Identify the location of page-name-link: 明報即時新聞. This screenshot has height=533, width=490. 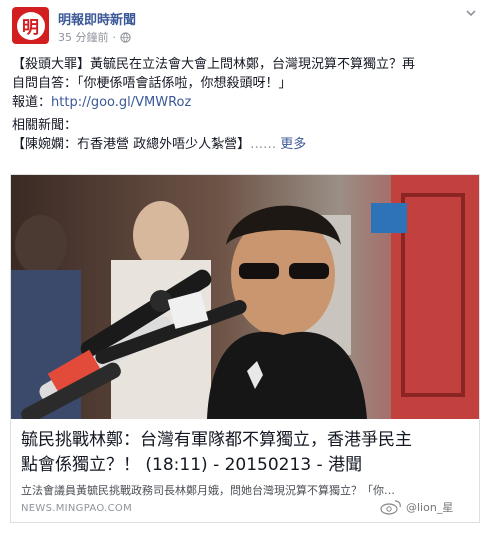
(97, 18).